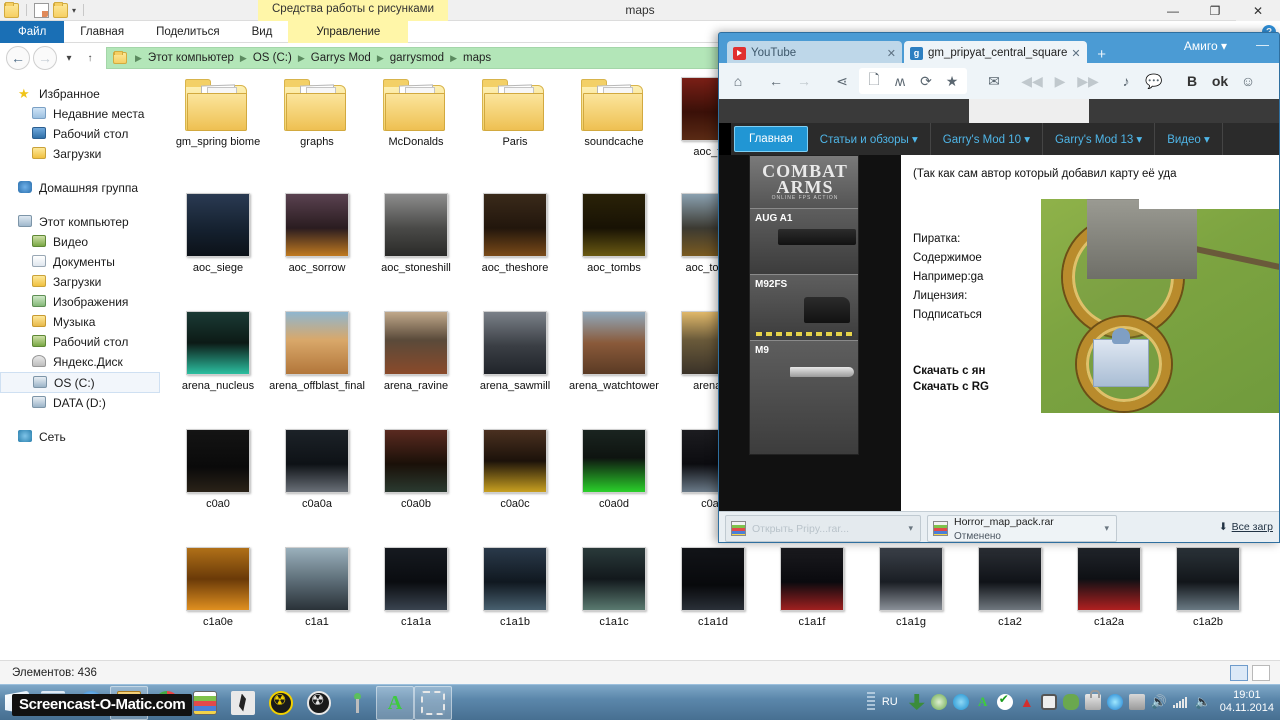 This screenshot has width=1280, height=720. I want to click on account-menu: Амиго ▾, so click(1205, 46).